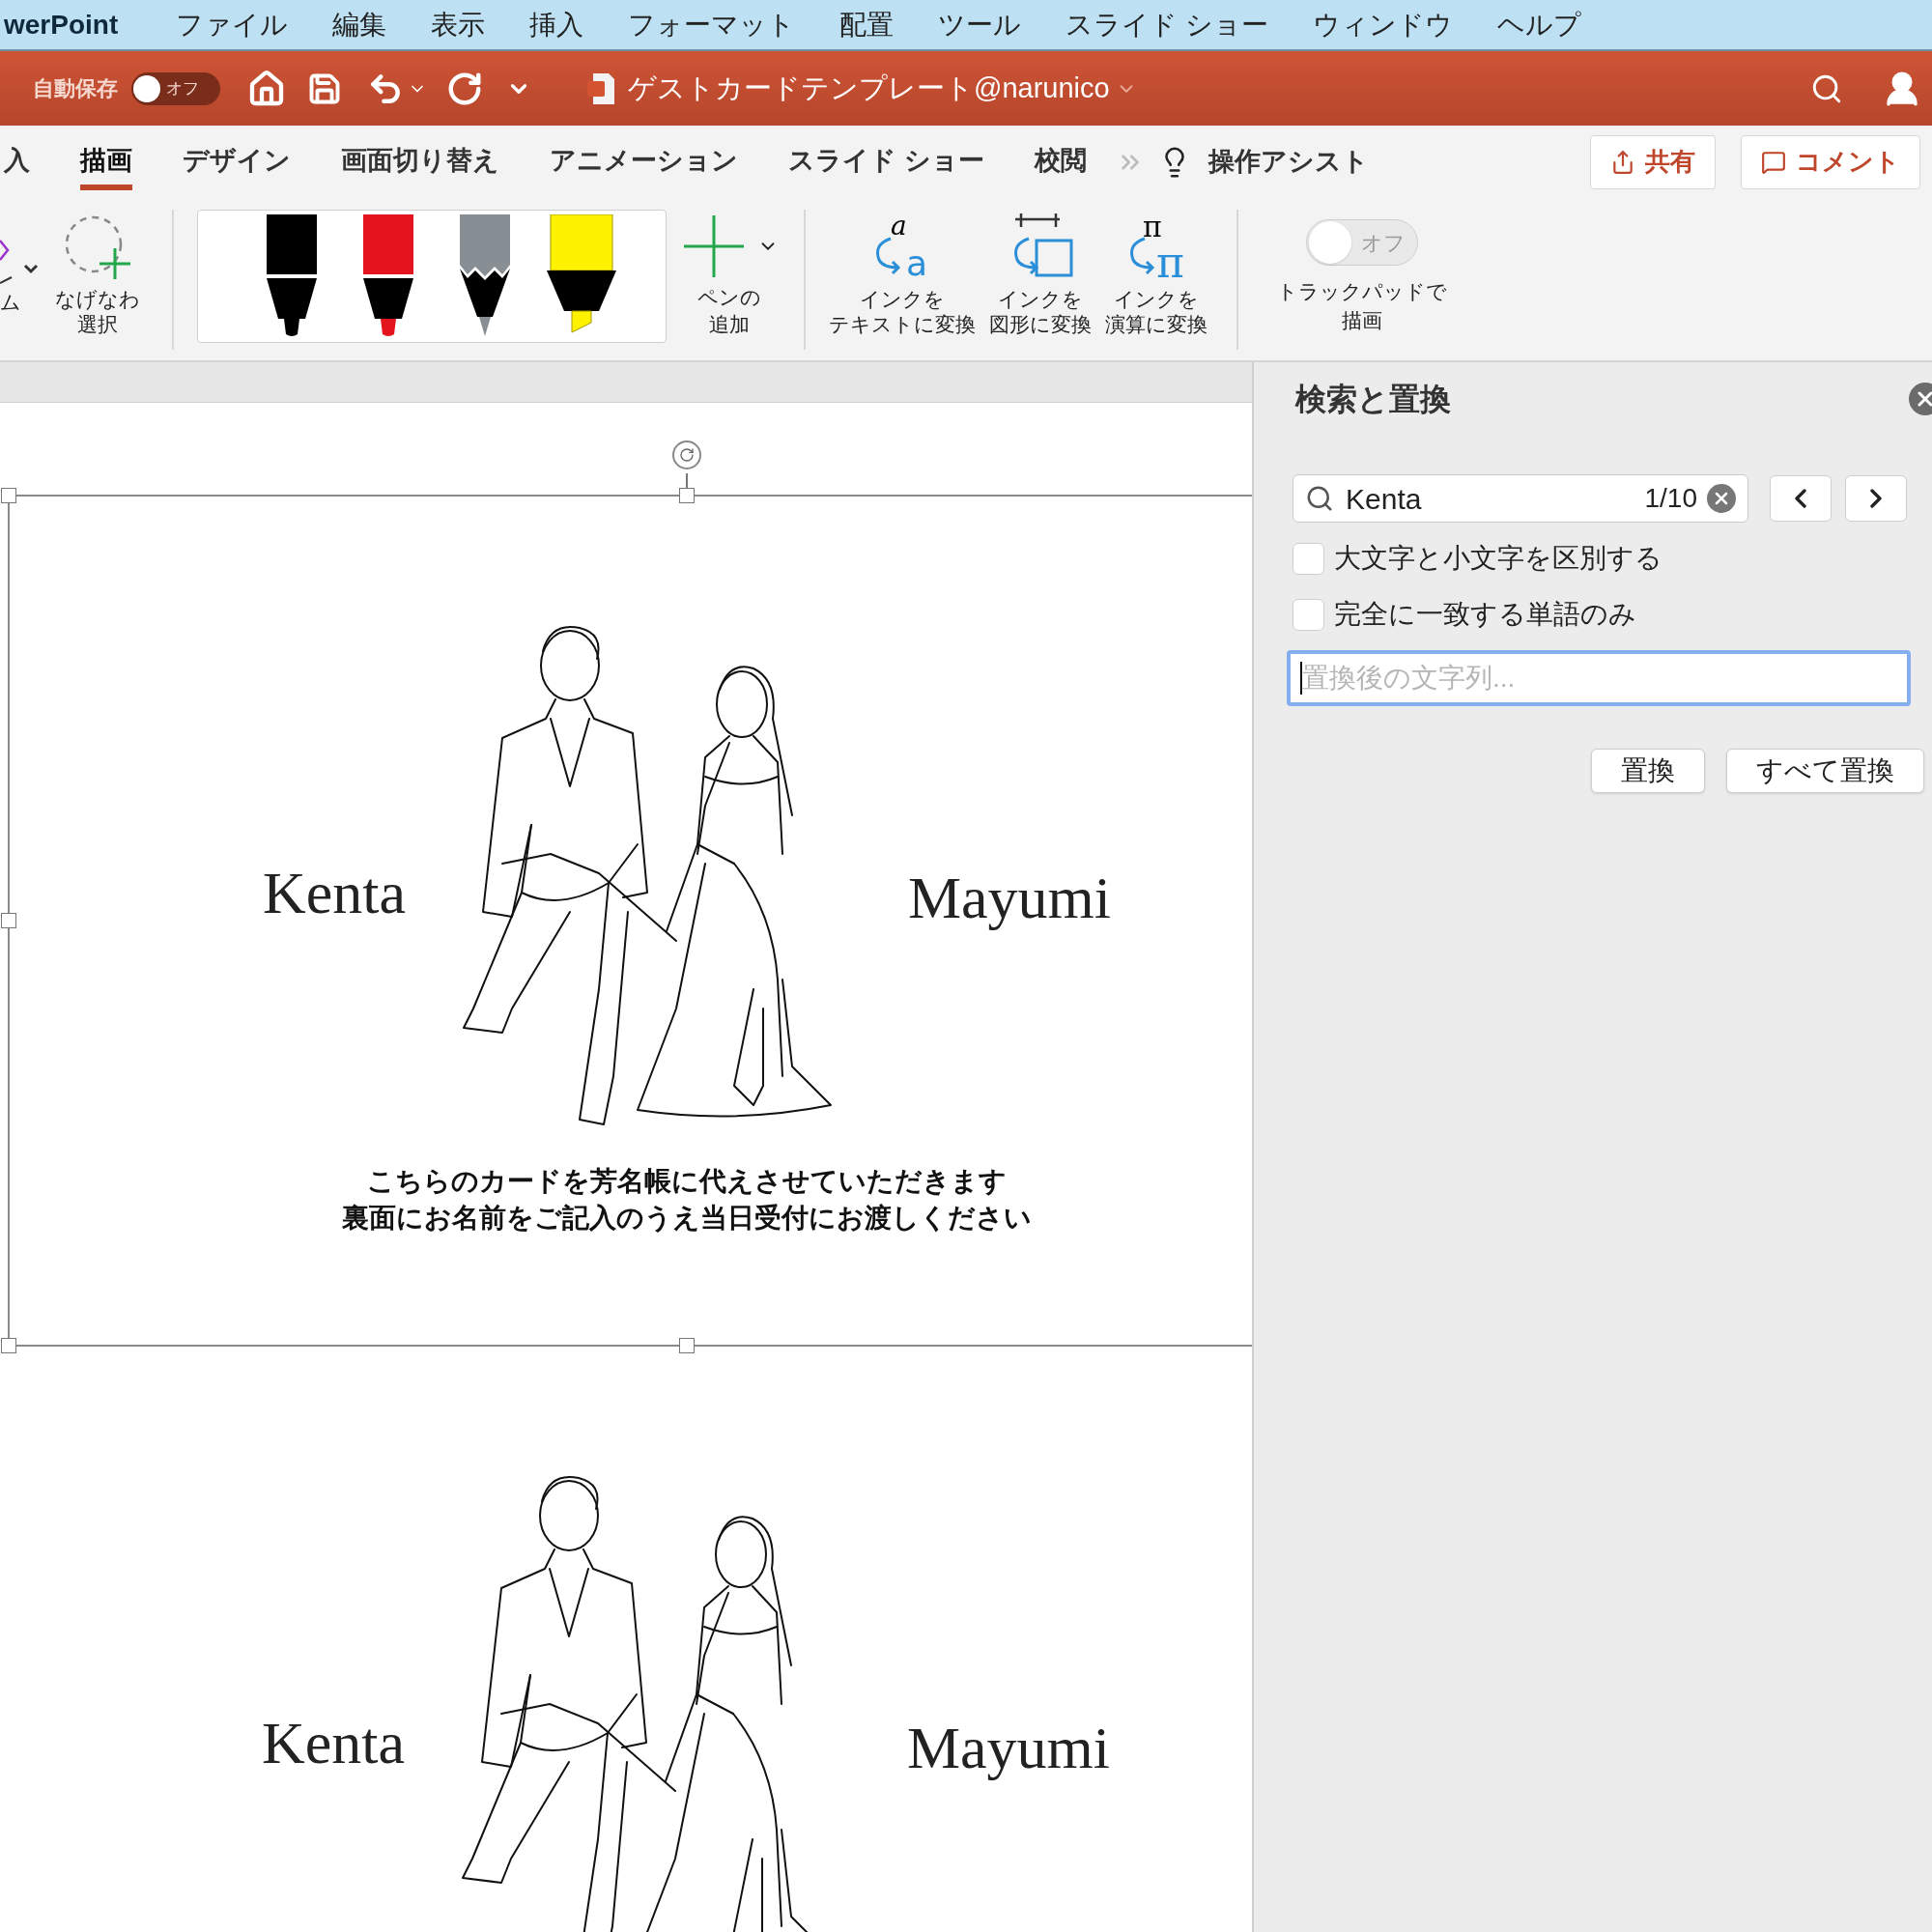 This screenshot has width=1932, height=1932. What do you see at coordinates (687, 1181) in the screenshot?
I see `card-message: こちらのカードを芳名帳に代えさせていただきます` at bounding box center [687, 1181].